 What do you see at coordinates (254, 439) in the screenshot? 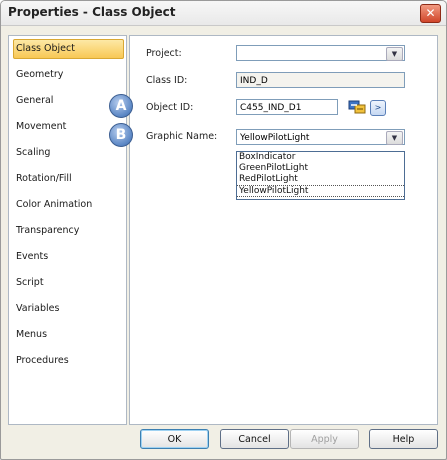
I see `cancel-button: Cancel` at bounding box center [254, 439].